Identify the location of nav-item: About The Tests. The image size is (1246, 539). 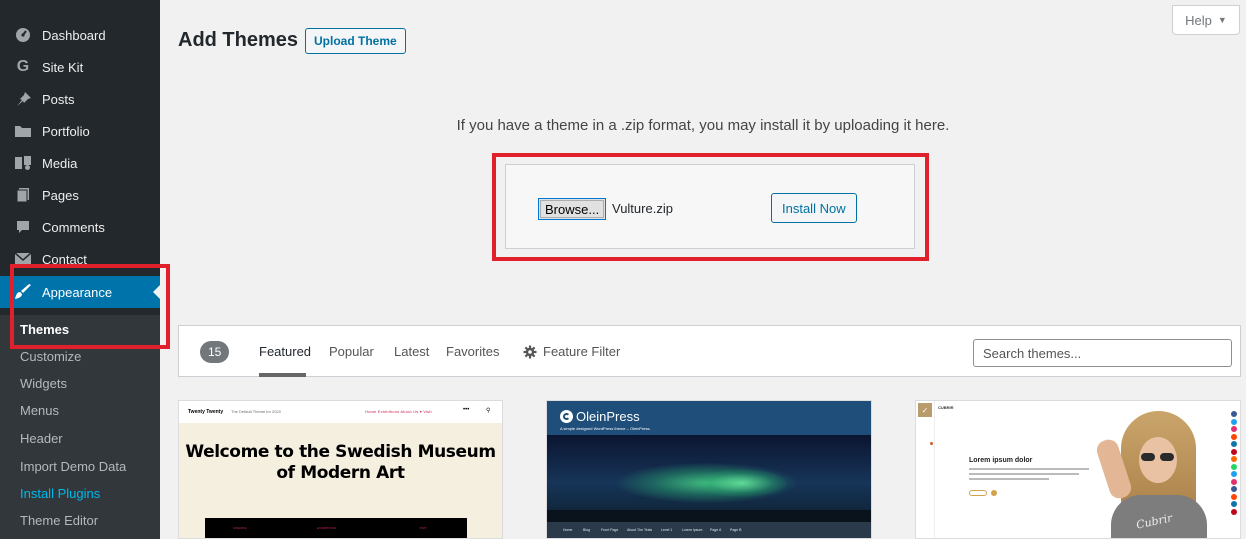
(640, 530).